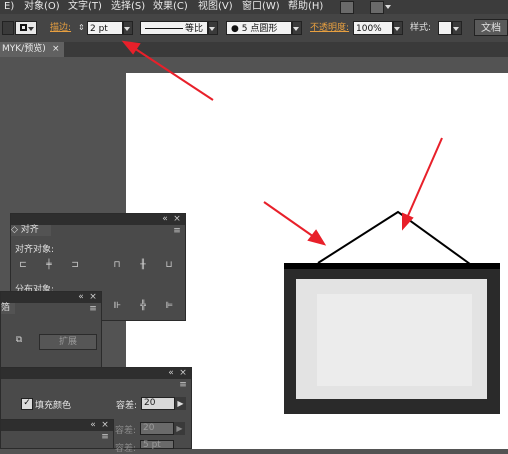  Describe the element at coordinates (51, 297) in the screenshot. I see `pathfinder-panel-titlebar: « ×` at that location.